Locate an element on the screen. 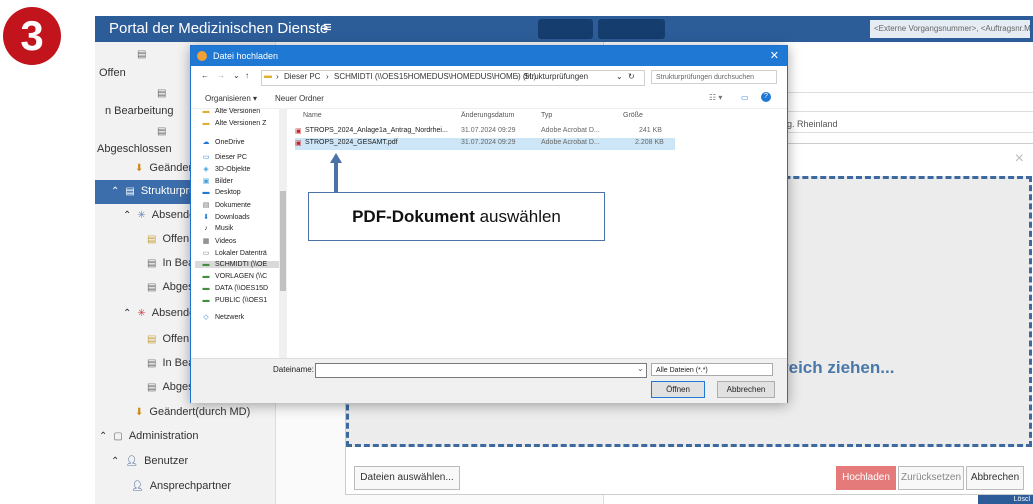 This screenshot has width=1033, height=504. tree-item: ▣ Bilder is located at coordinates (217, 181).